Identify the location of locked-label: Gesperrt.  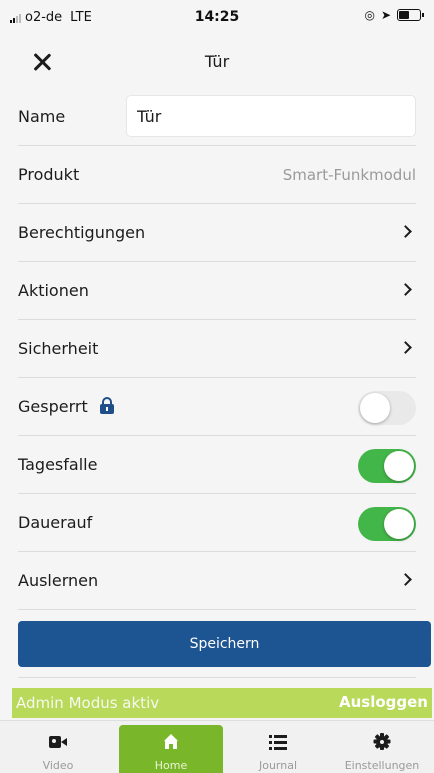
(53, 406).